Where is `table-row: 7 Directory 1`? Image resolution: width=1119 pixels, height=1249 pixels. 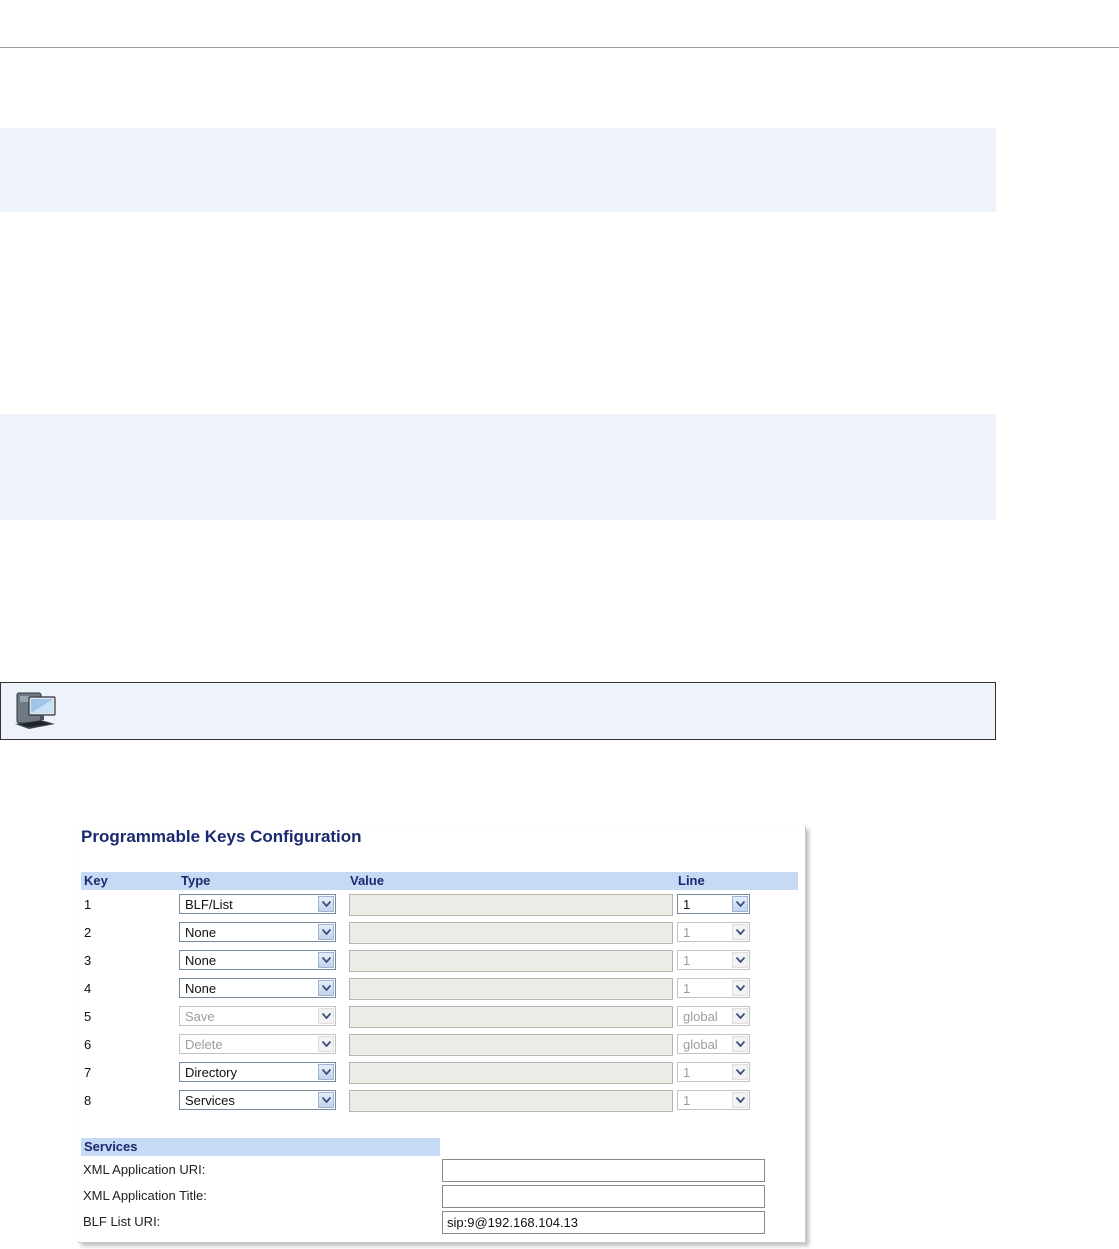 table-row: 7 Directory 1 is located at coordinates (441, 1074).